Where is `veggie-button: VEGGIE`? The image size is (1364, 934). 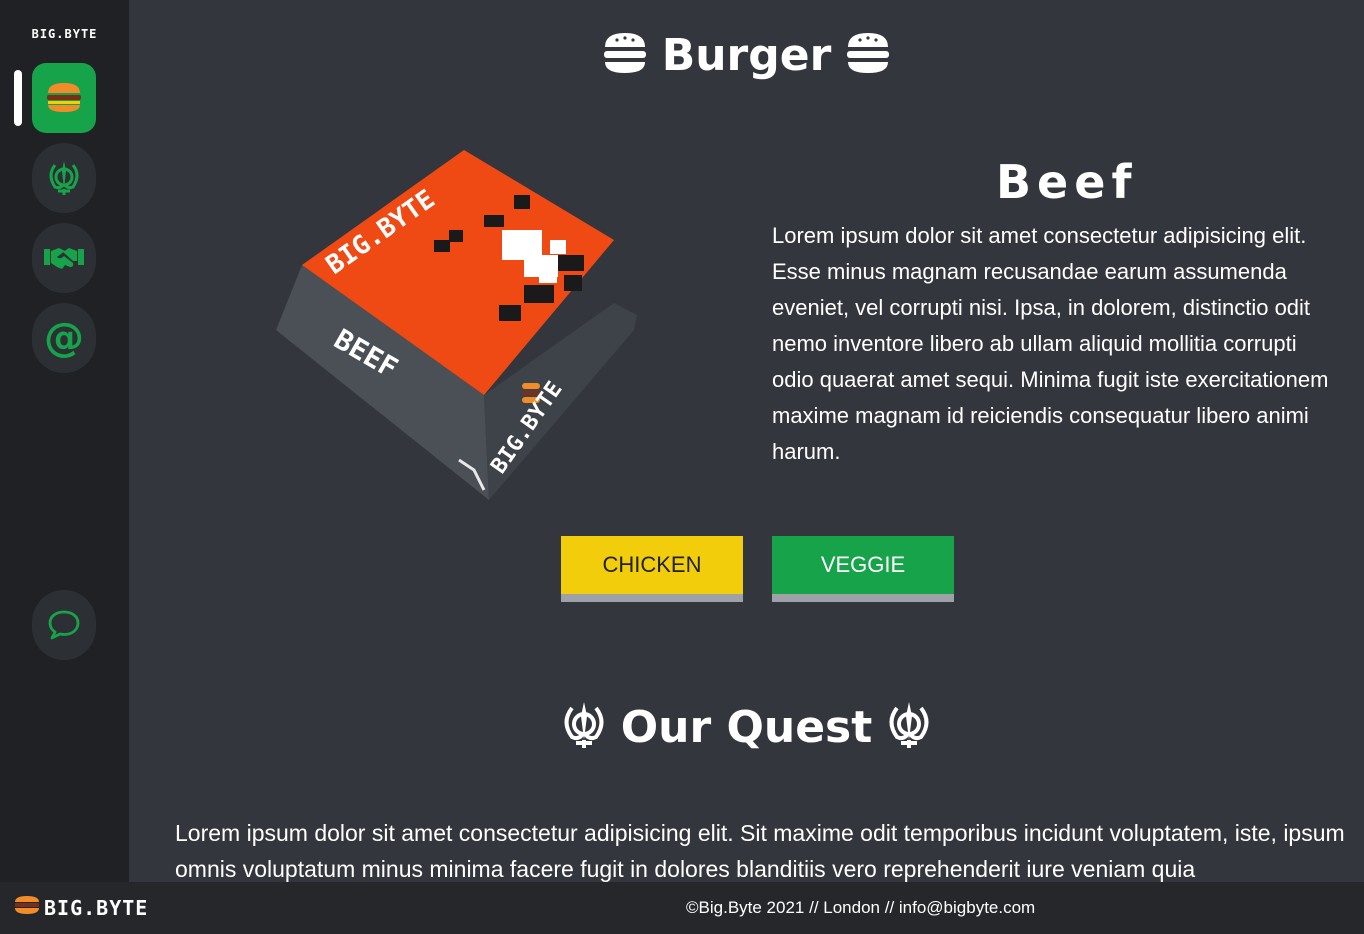 veggie-button: VEGGIE is located at coordinates (863, 569).